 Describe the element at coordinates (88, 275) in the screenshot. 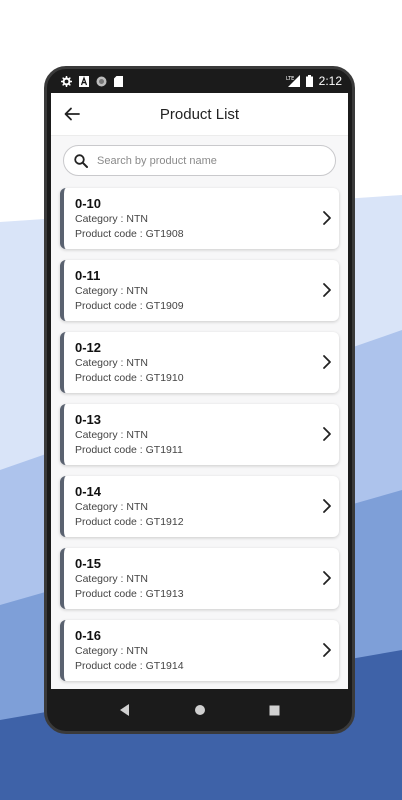

I see `product-name: 0-11` at that location.